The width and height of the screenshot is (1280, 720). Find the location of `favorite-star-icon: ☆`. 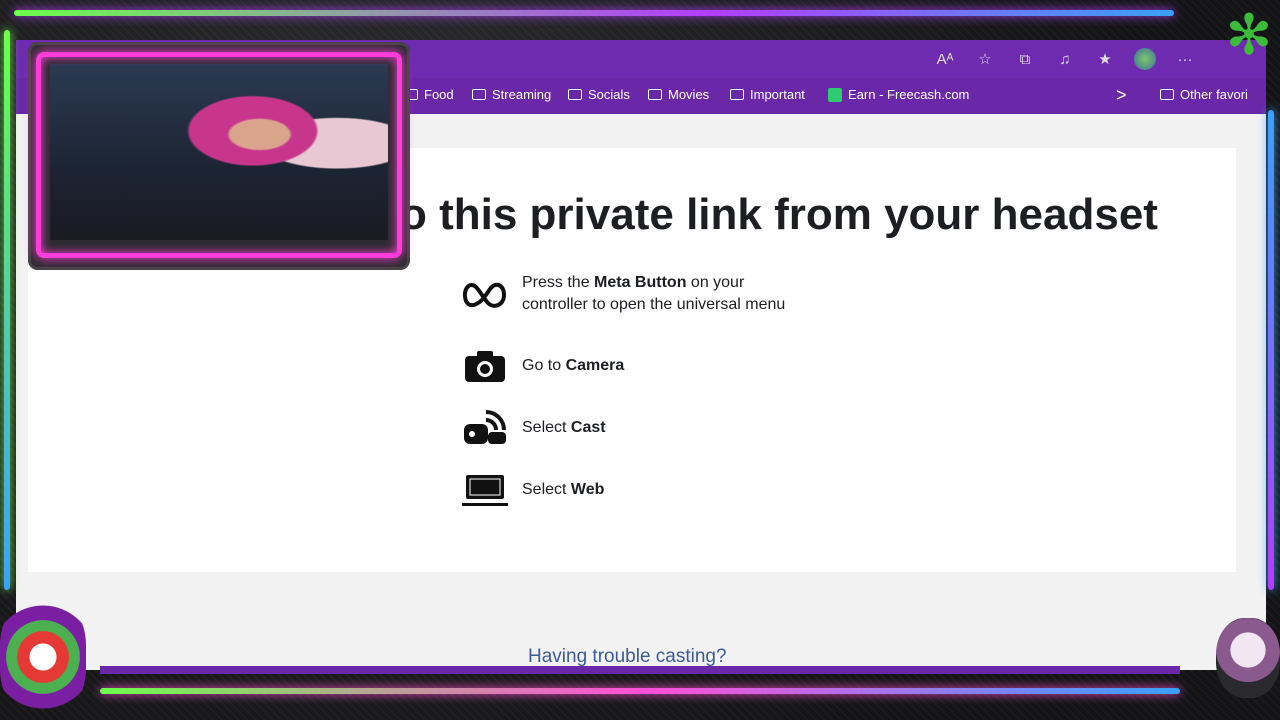

favorite-star-icon: ☆ is located at coordinates (985, 59).